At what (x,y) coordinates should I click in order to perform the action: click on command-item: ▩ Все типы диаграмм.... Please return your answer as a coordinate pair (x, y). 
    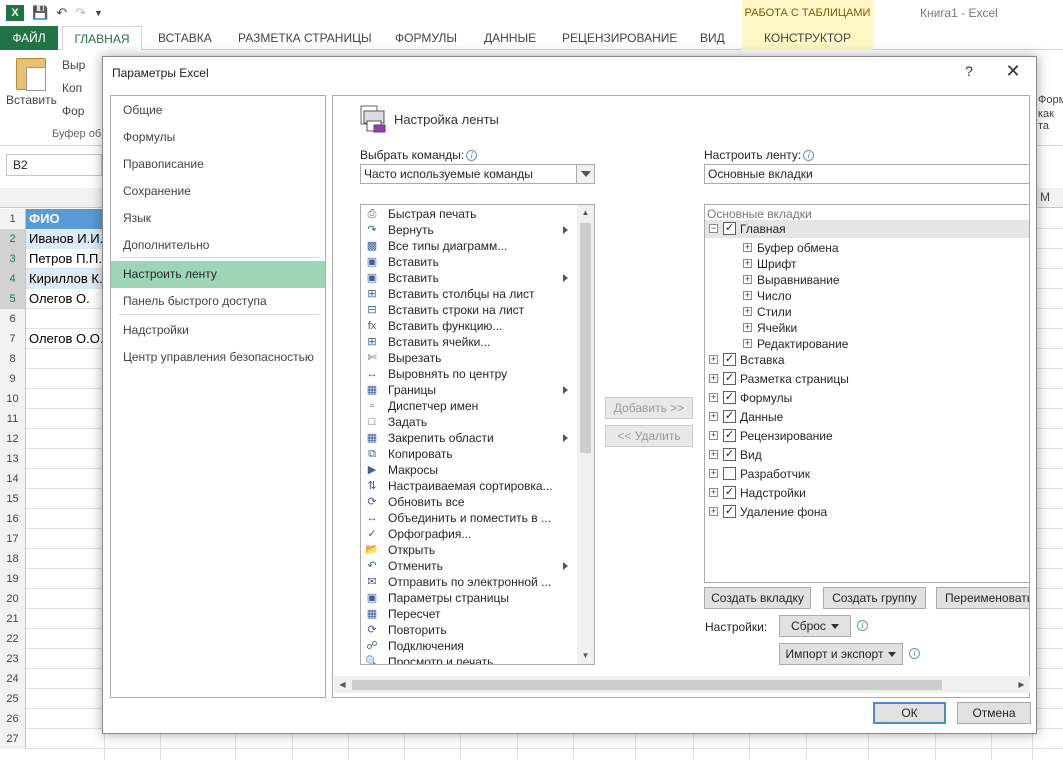
    Looking at the image, I should click on (469, 246).